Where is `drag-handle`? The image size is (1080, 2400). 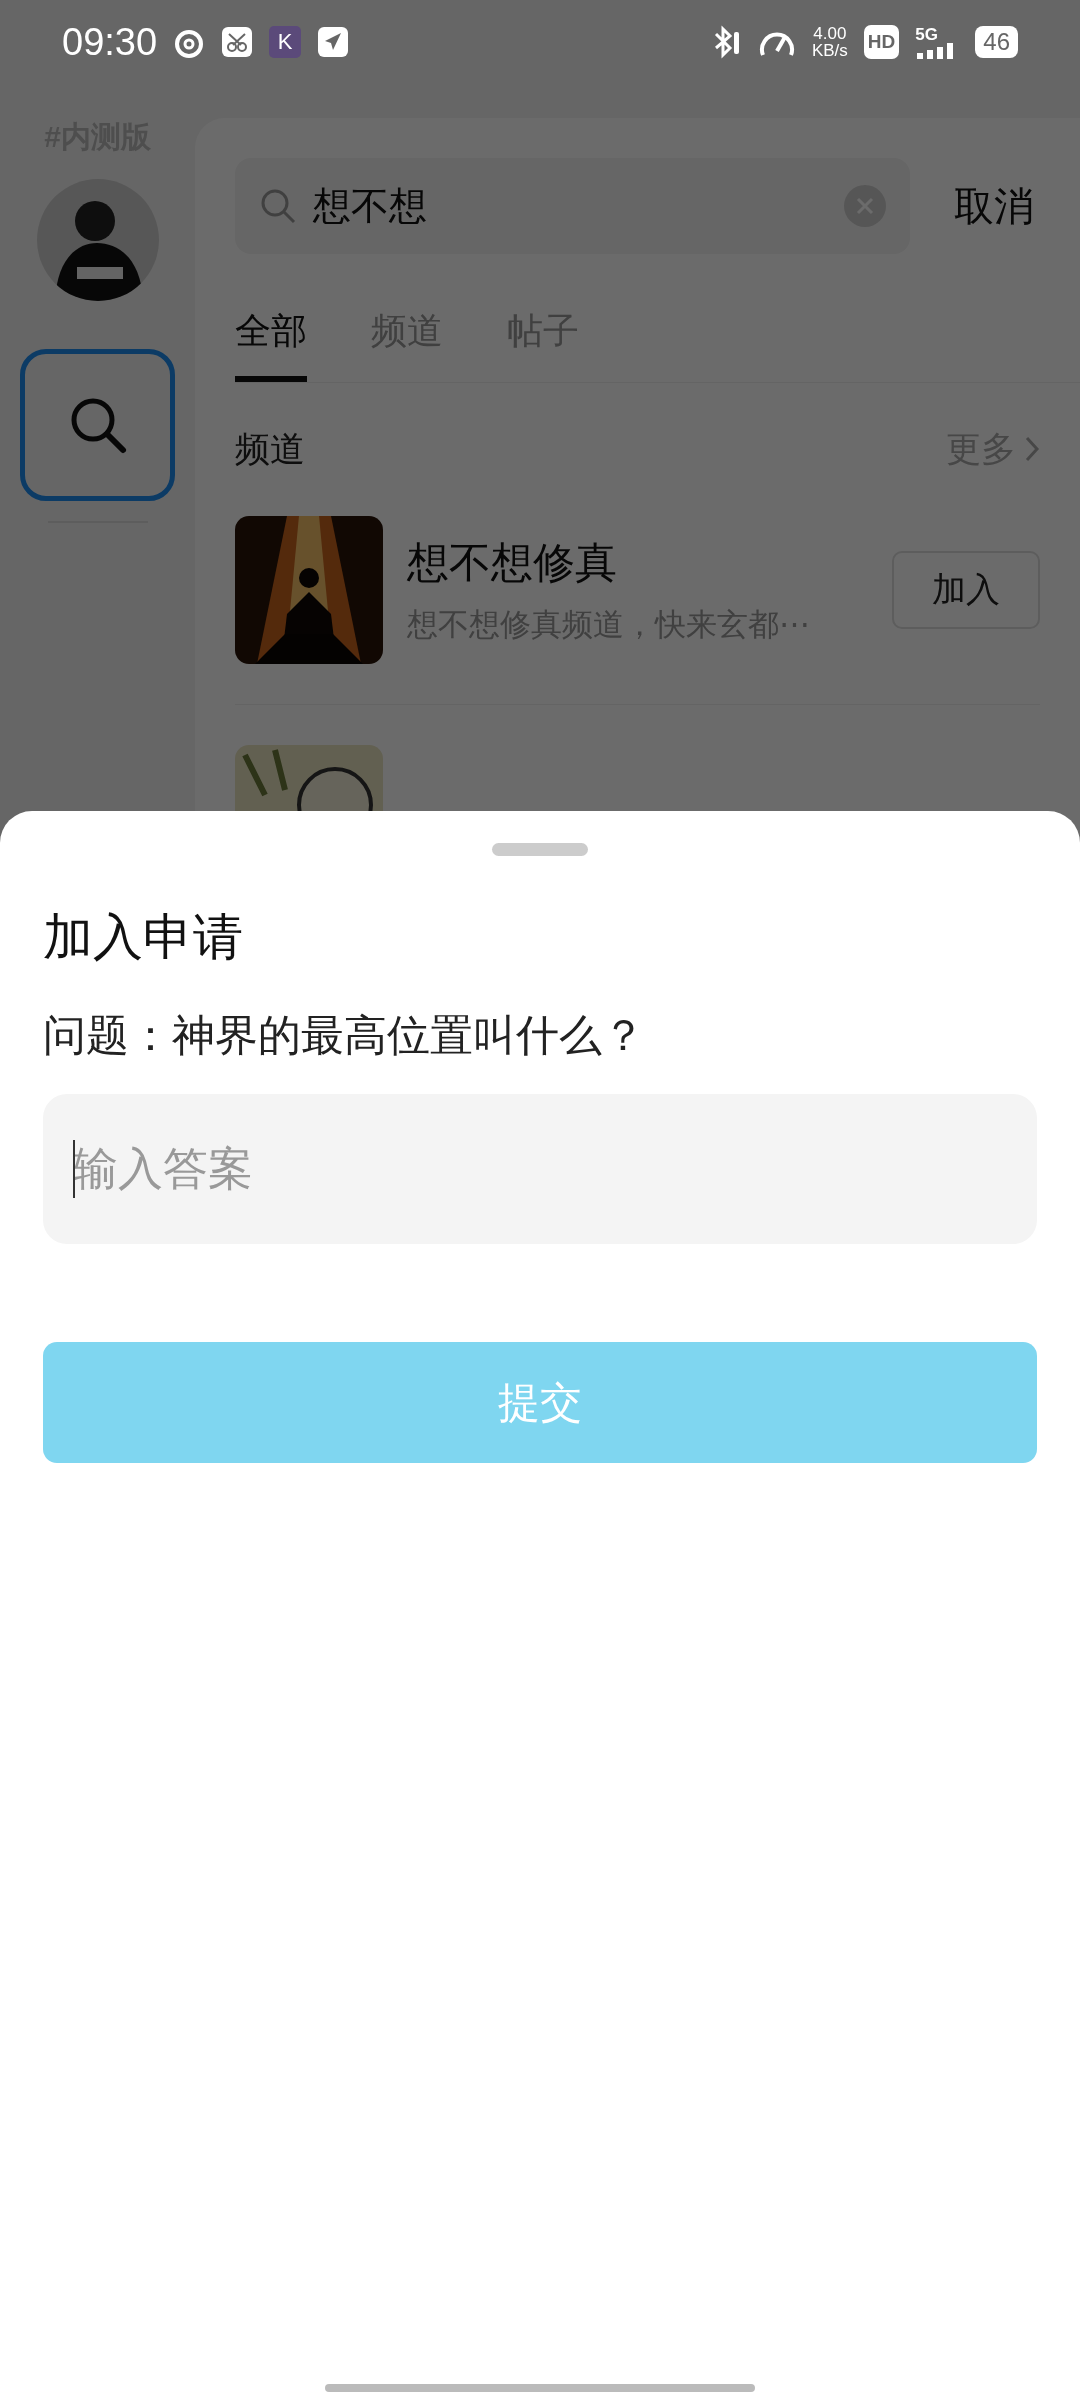 drag-handle is located at coordinates (540, 849).